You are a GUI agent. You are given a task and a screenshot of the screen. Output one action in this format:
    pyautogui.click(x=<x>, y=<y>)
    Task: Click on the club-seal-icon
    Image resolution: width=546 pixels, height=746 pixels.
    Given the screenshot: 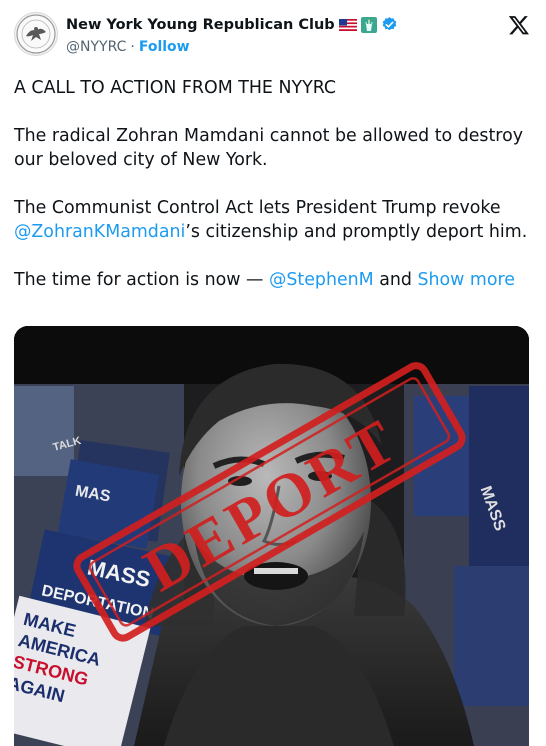 What is the action you would take?
    pyautogui.click(x=36, y=34)
    